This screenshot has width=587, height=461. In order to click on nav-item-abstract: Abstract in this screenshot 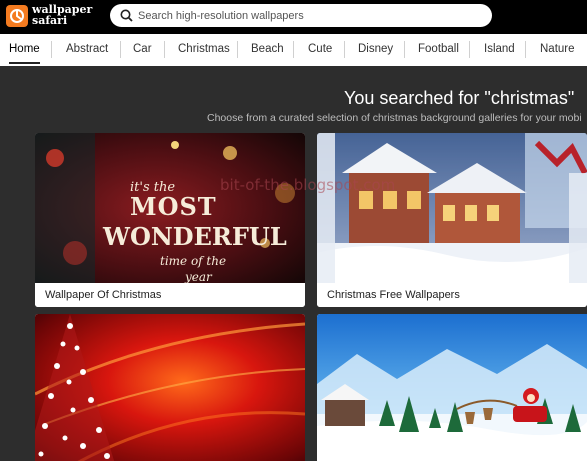, I will do `click(87, 50)`.